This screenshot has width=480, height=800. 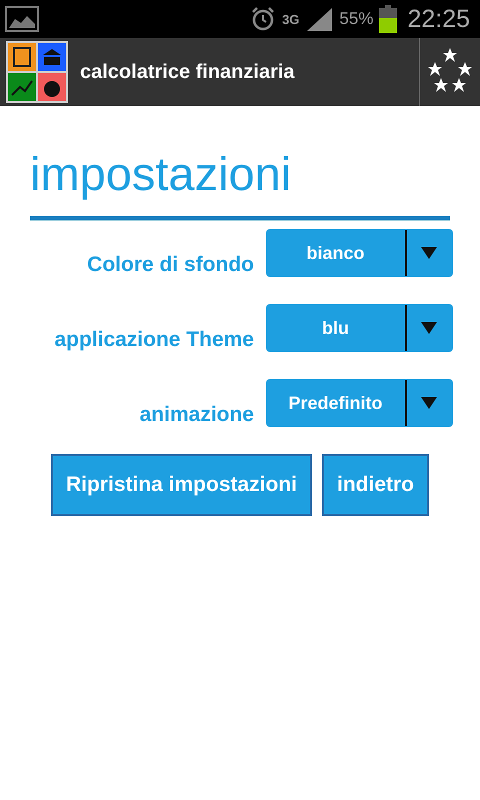 What do you see at coordinates (154, 340) in the screenshot?
I see `setting-label: applicazione Theme` at bounding box center [154, 340].